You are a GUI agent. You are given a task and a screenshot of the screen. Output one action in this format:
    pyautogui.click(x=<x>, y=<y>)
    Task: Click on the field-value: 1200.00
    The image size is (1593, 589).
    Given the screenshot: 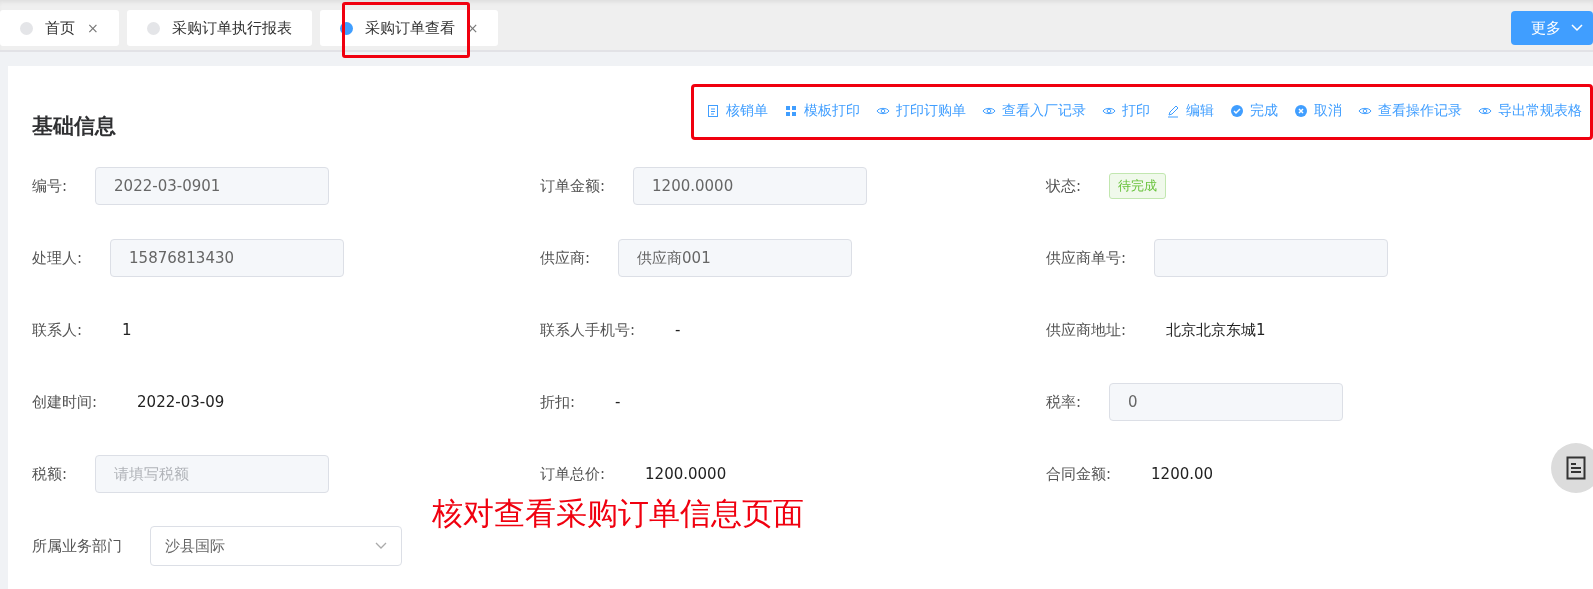 What is the action you would take?
    pyautogui.click(x=1182, y=474)
    